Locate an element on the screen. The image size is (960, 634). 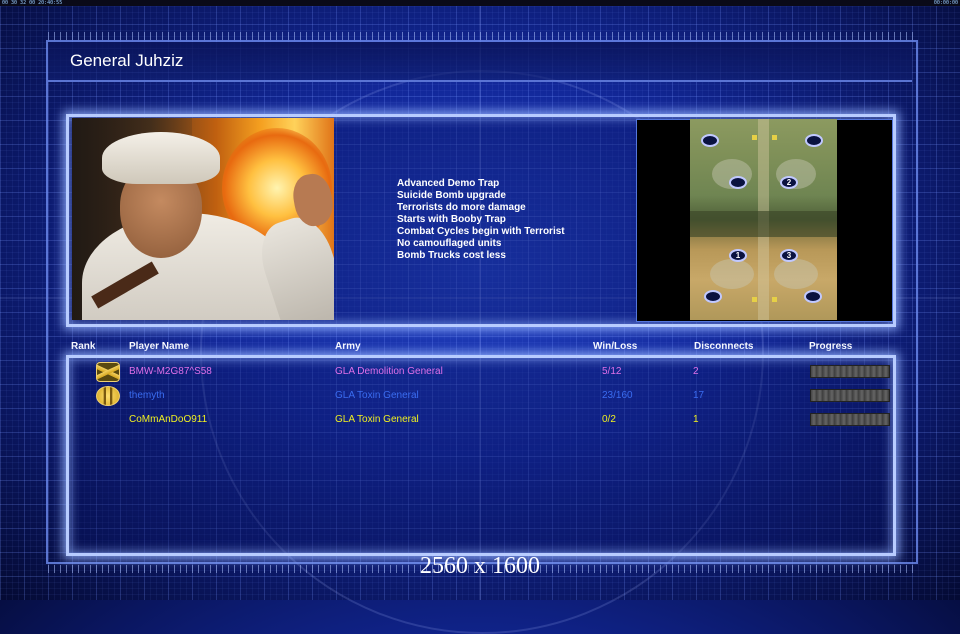
player-disconnects: 17 is located at coordinates (699, 395).